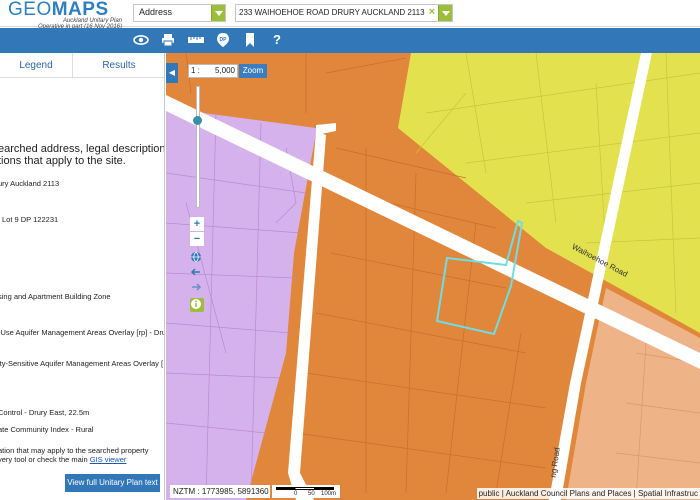 This screenshot has width=700, height=500. I want to click on scale-input: 1 : 5,000, so click(213, 71).